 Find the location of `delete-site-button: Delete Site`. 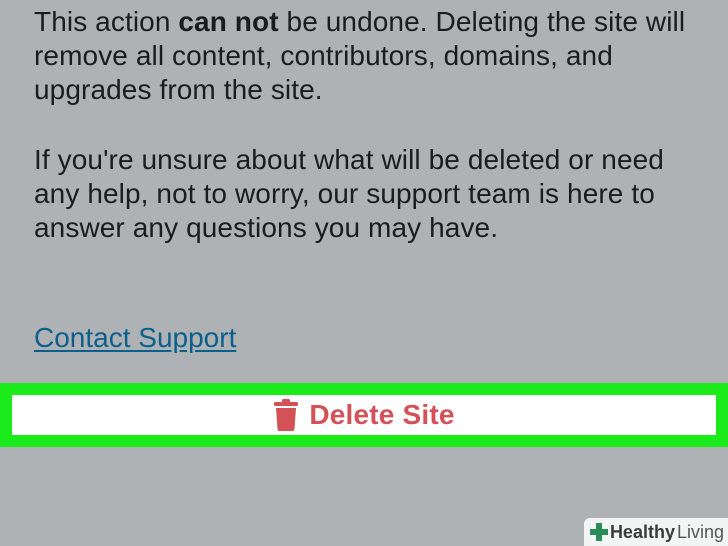

delete-site-button: Delete Site is located at coordinates (364, 415).